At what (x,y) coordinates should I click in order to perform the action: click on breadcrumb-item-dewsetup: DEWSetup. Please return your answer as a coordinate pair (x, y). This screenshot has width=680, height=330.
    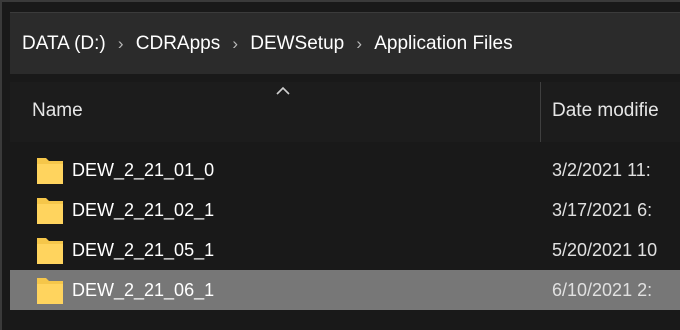
    Looking at the image, I should click on (297, 44).